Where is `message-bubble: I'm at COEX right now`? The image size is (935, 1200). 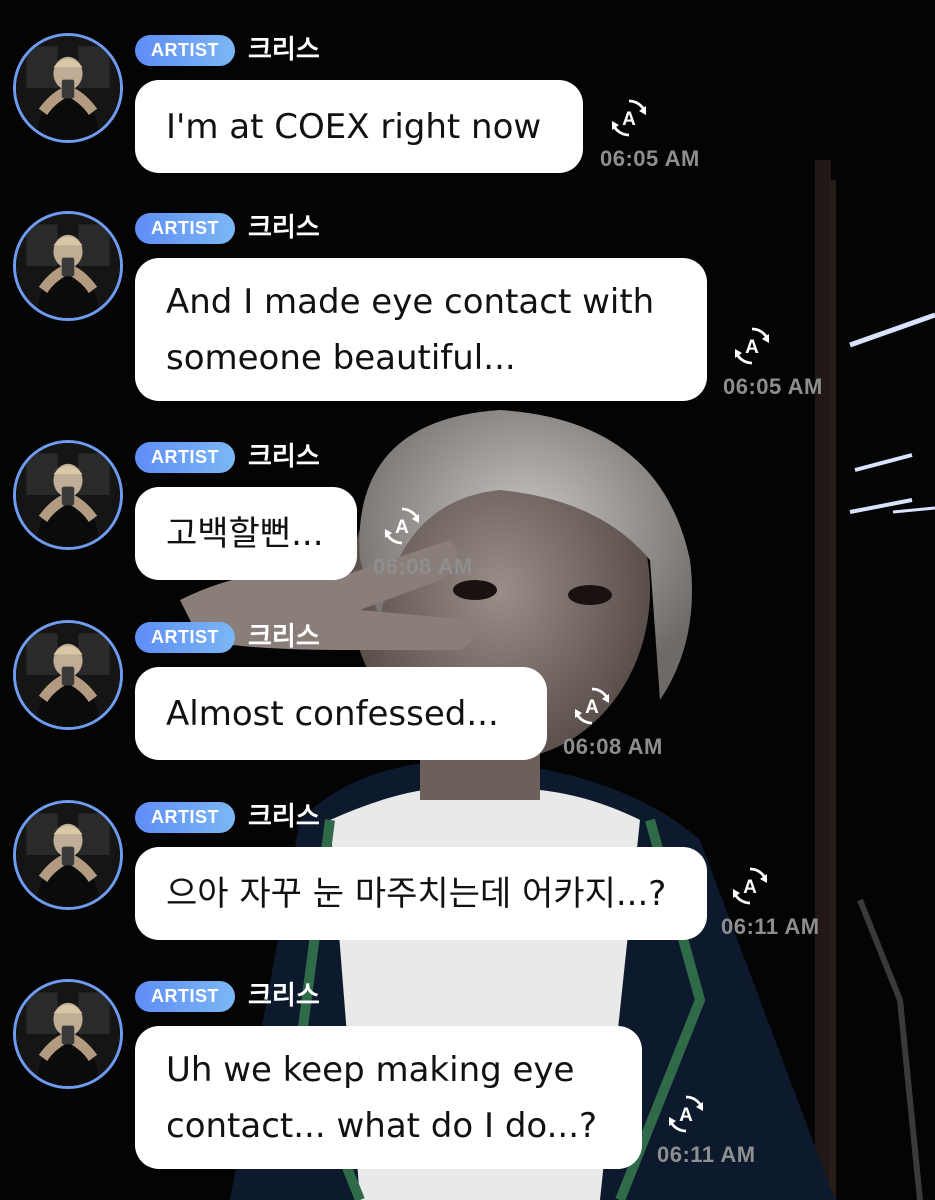
message-bubble: I'm at COEX right now is located at coordinates (359, 126).